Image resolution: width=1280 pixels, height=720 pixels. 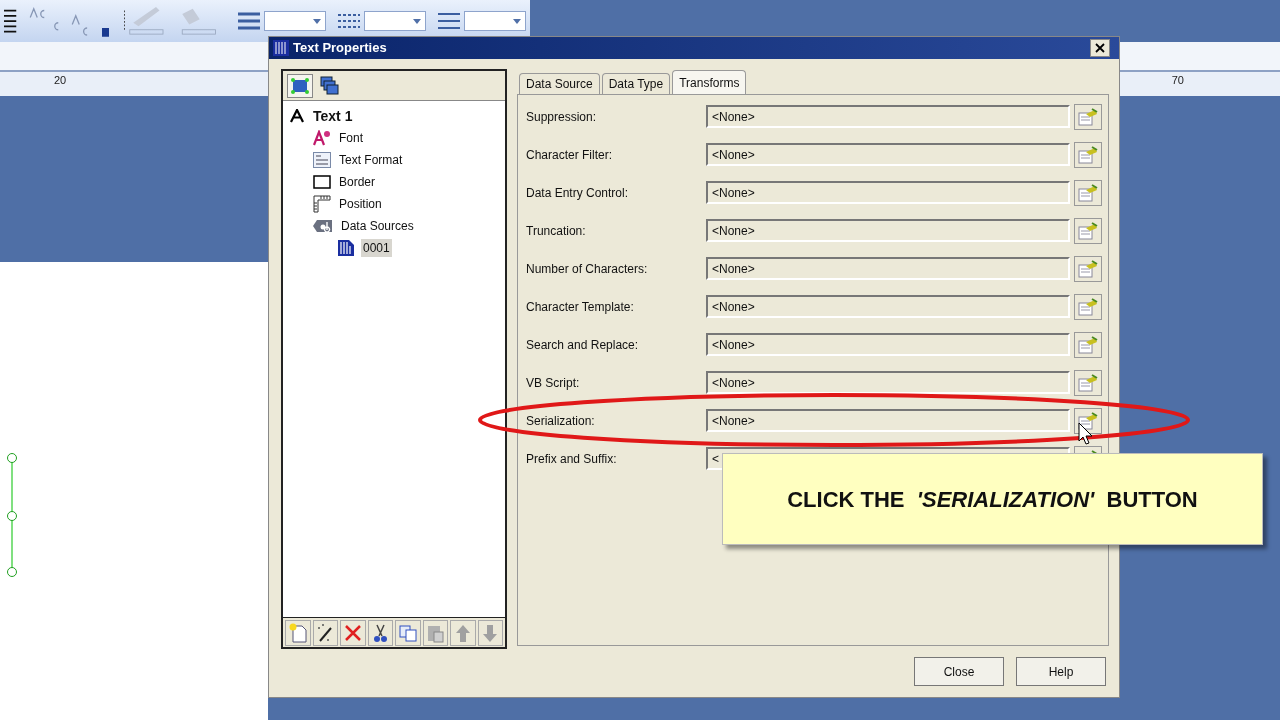 I want to click on app-icon, so click(x=281, y=48).